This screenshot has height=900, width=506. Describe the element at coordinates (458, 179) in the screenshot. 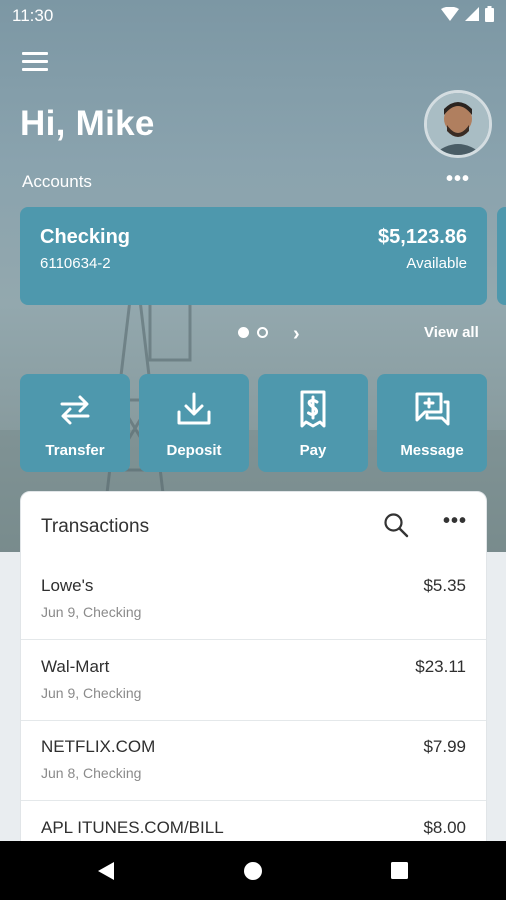

I see `accounts-more-icon: •••` at that location.